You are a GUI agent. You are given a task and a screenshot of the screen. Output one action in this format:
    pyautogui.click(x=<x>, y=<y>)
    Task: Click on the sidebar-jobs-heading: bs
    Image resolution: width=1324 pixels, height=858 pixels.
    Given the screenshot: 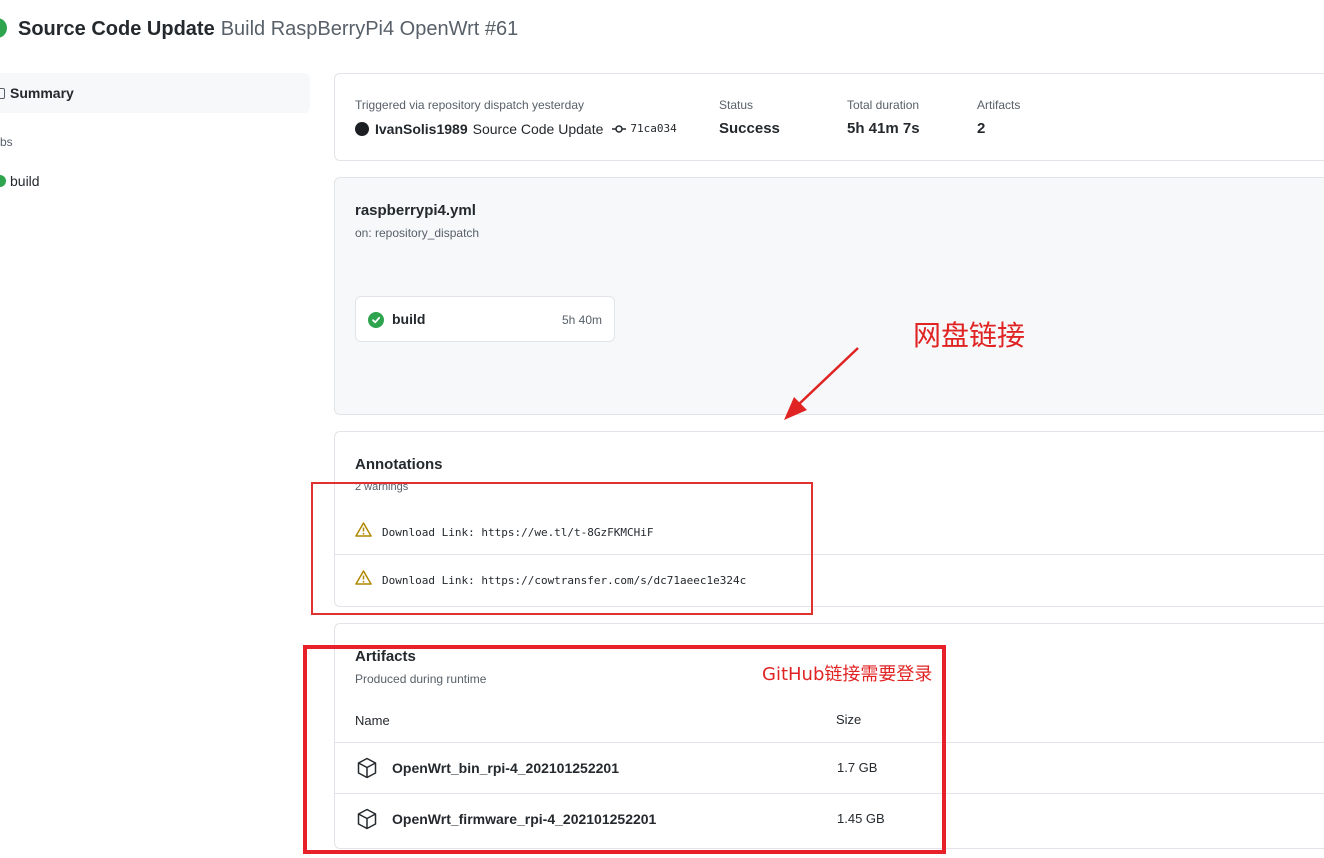 What is the action you would take?
    pyautogui.click(x=6, y=142)
    